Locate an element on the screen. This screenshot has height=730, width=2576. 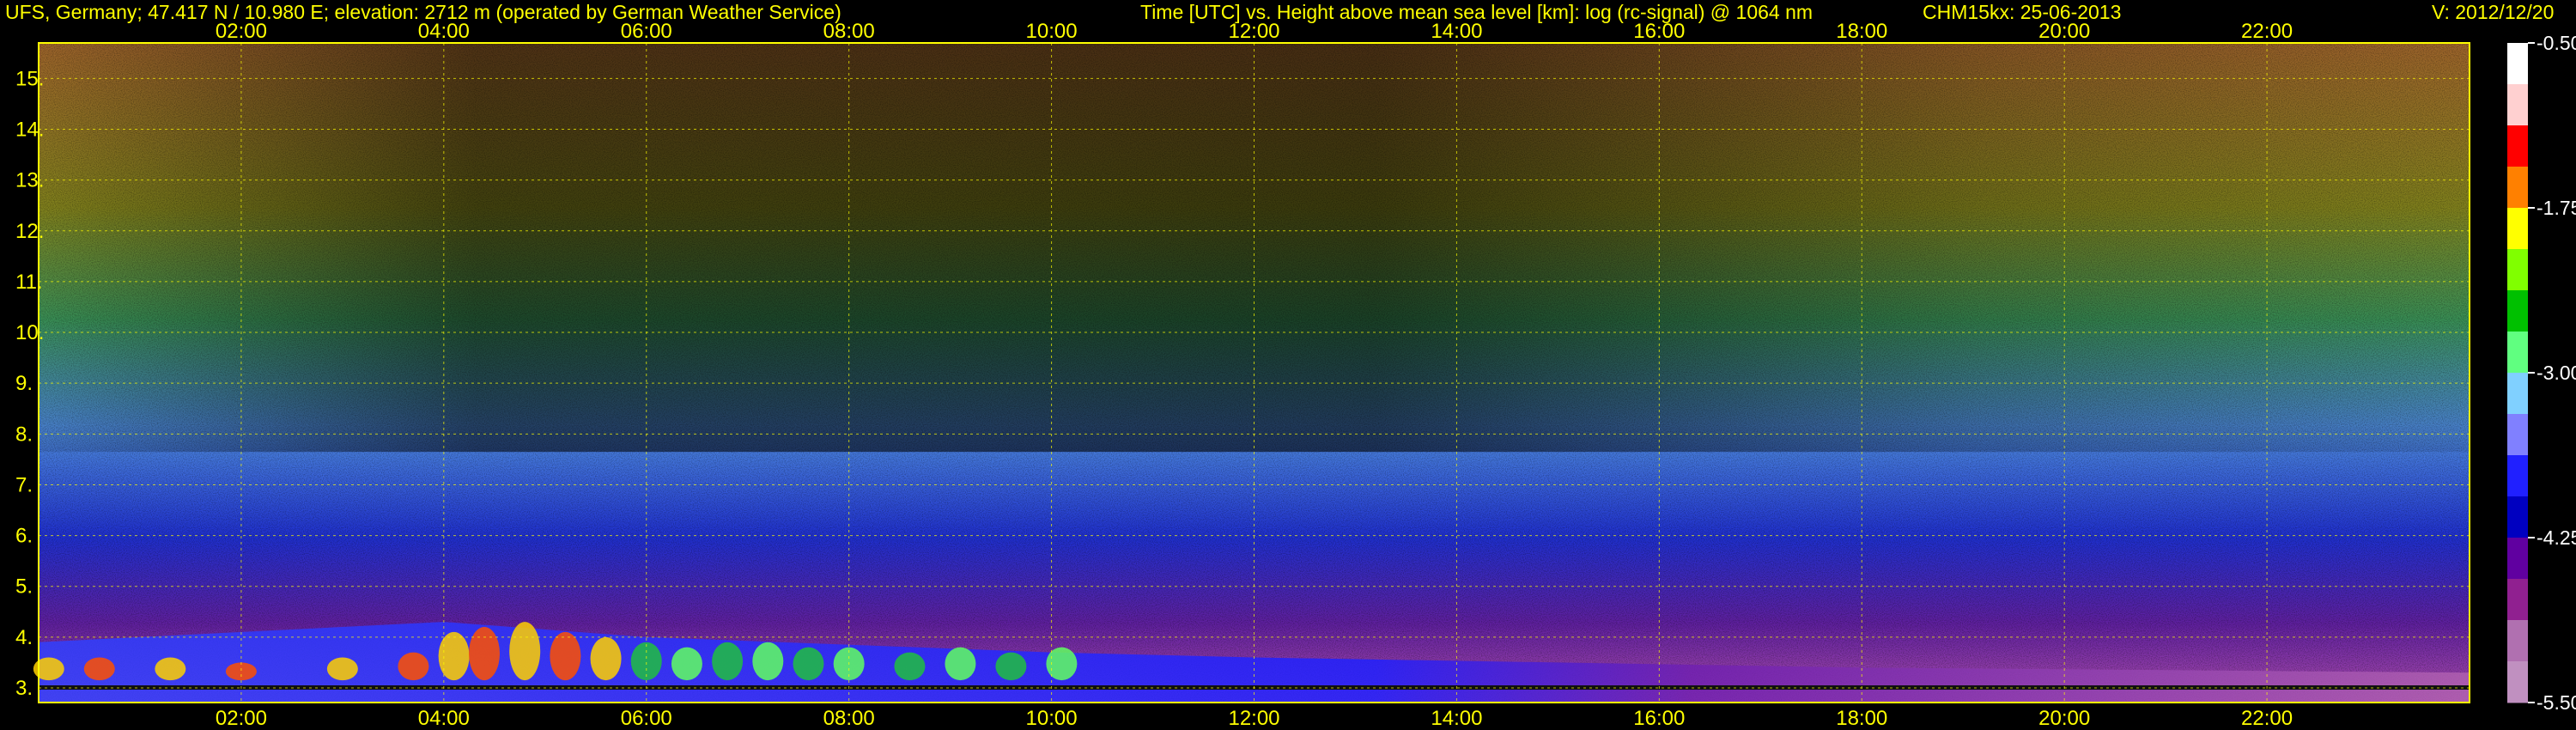
x-tick-label-bottom: 12:00 is located at coordinates (1254, 718).